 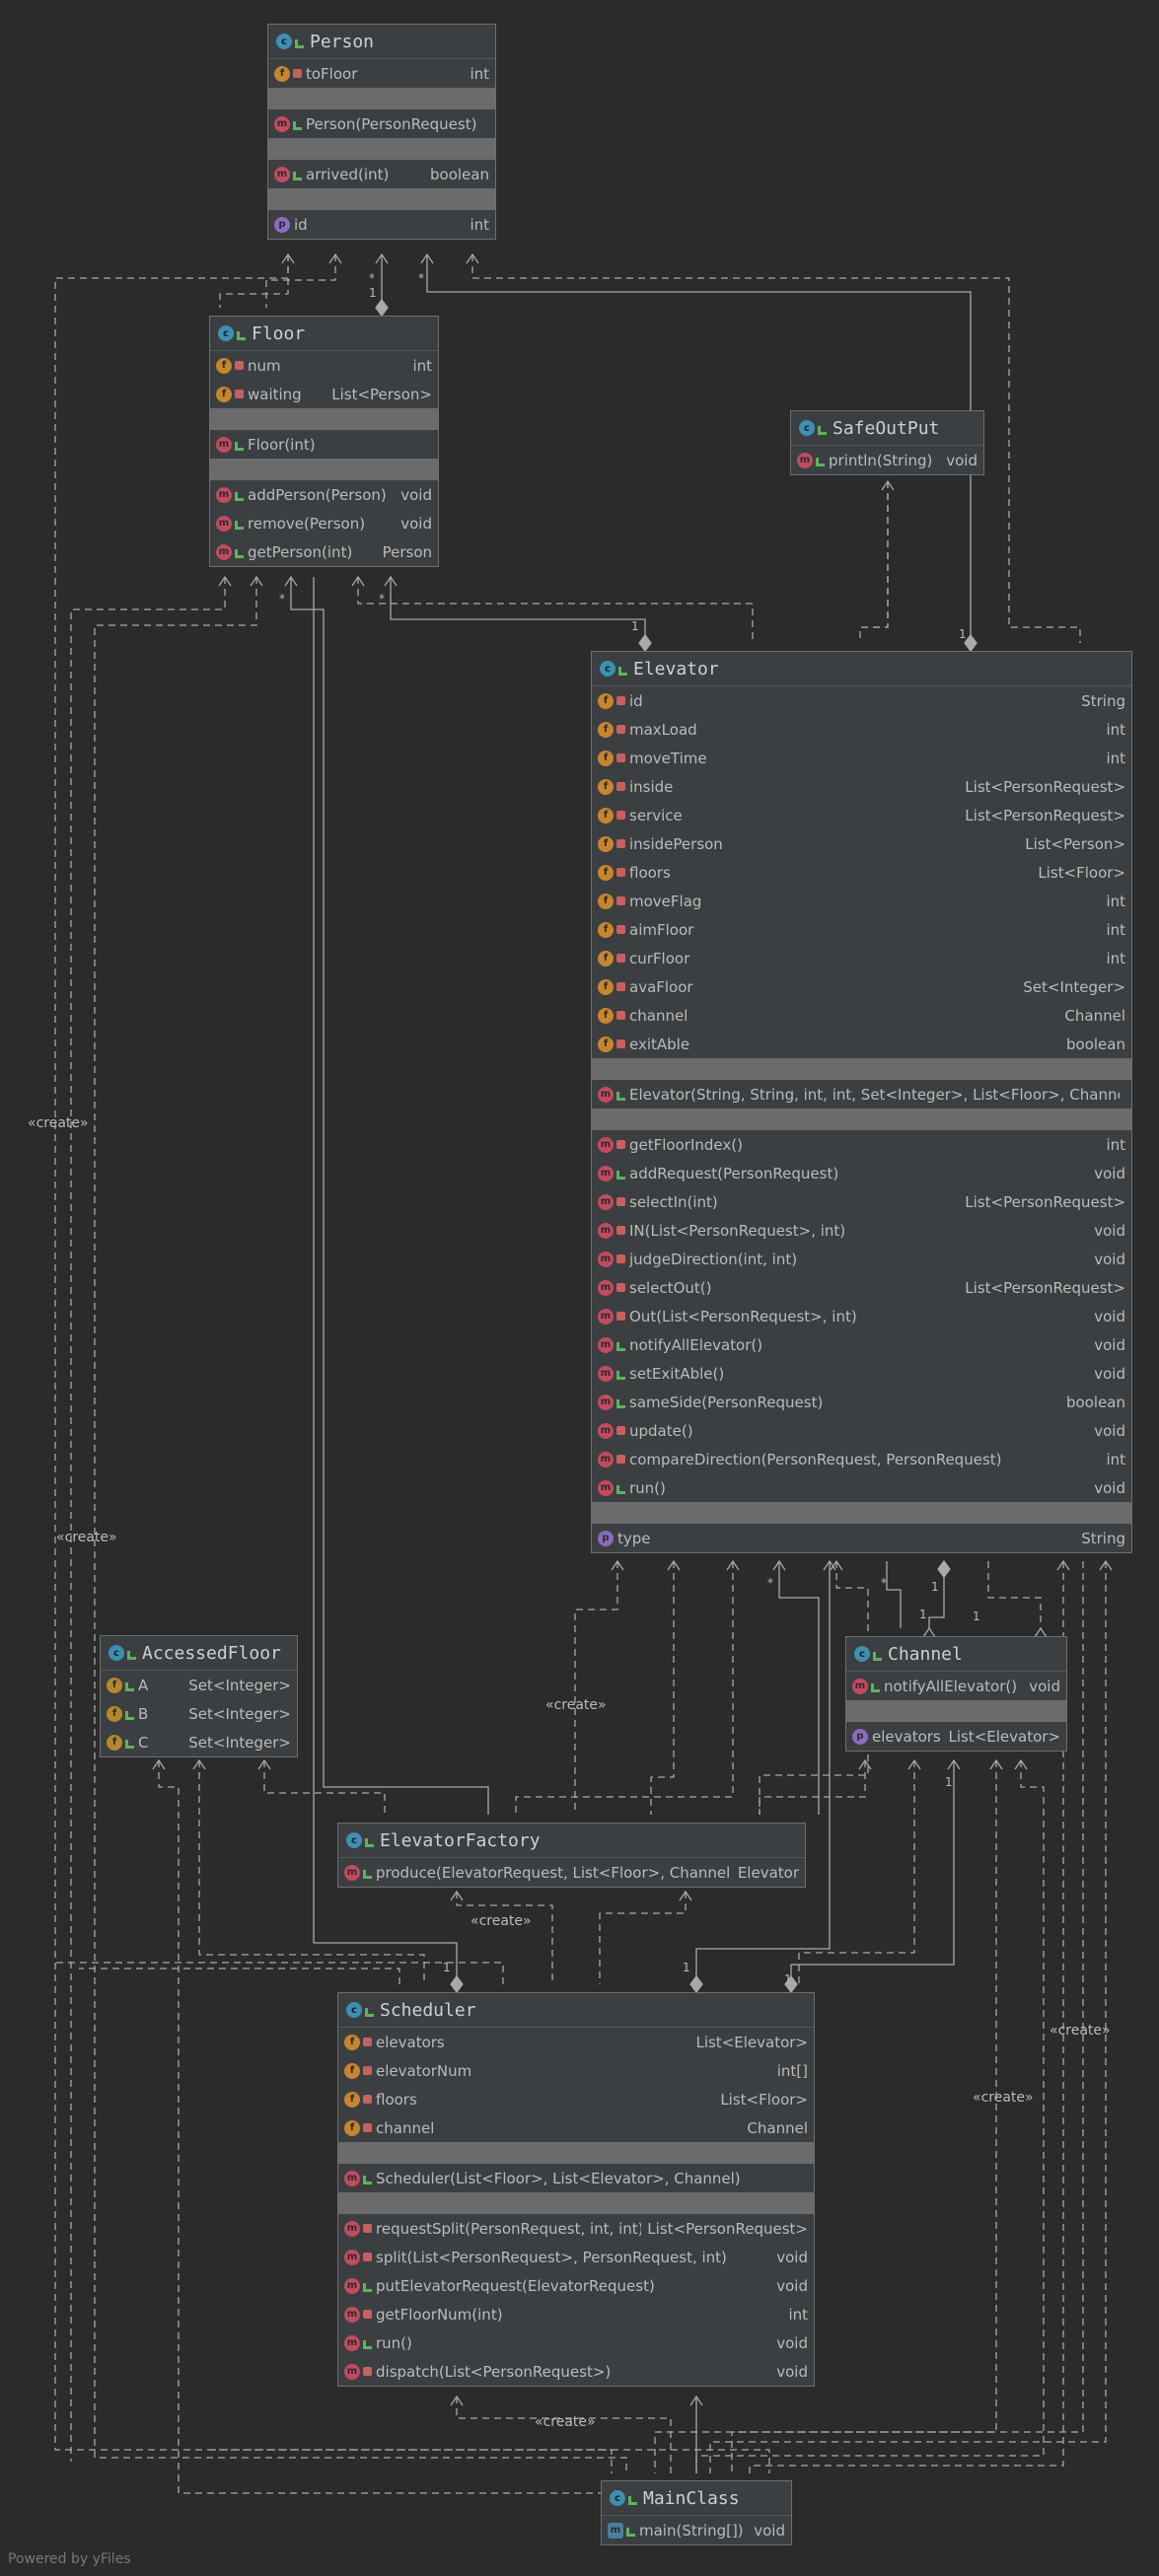 I want to click on elevator-person-dependency, so click(x=776, y=449).